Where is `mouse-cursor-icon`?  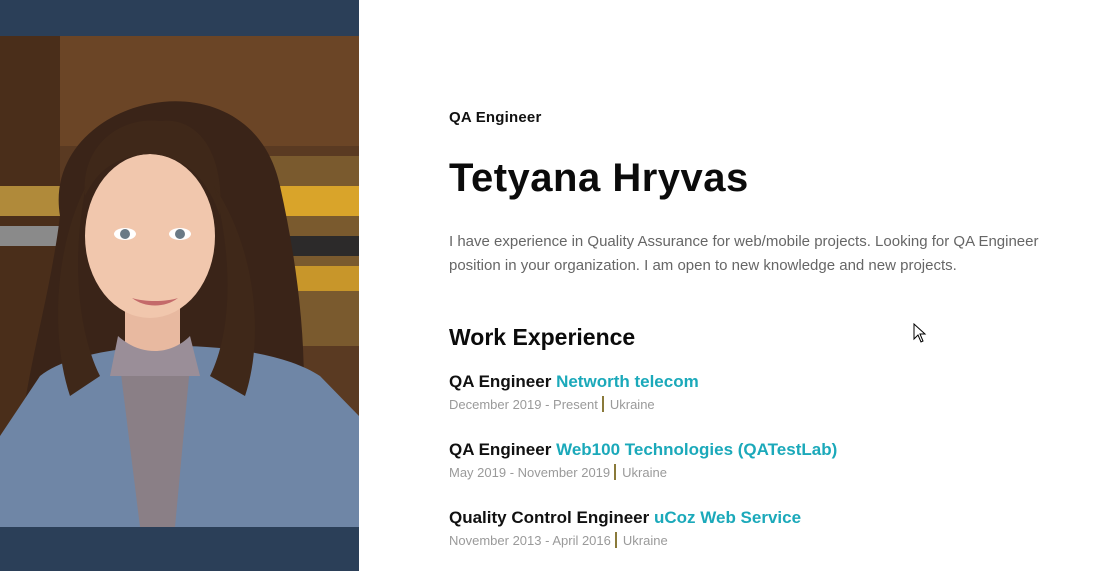
mouse-cursor-icon is located at coordinates (920, 335).